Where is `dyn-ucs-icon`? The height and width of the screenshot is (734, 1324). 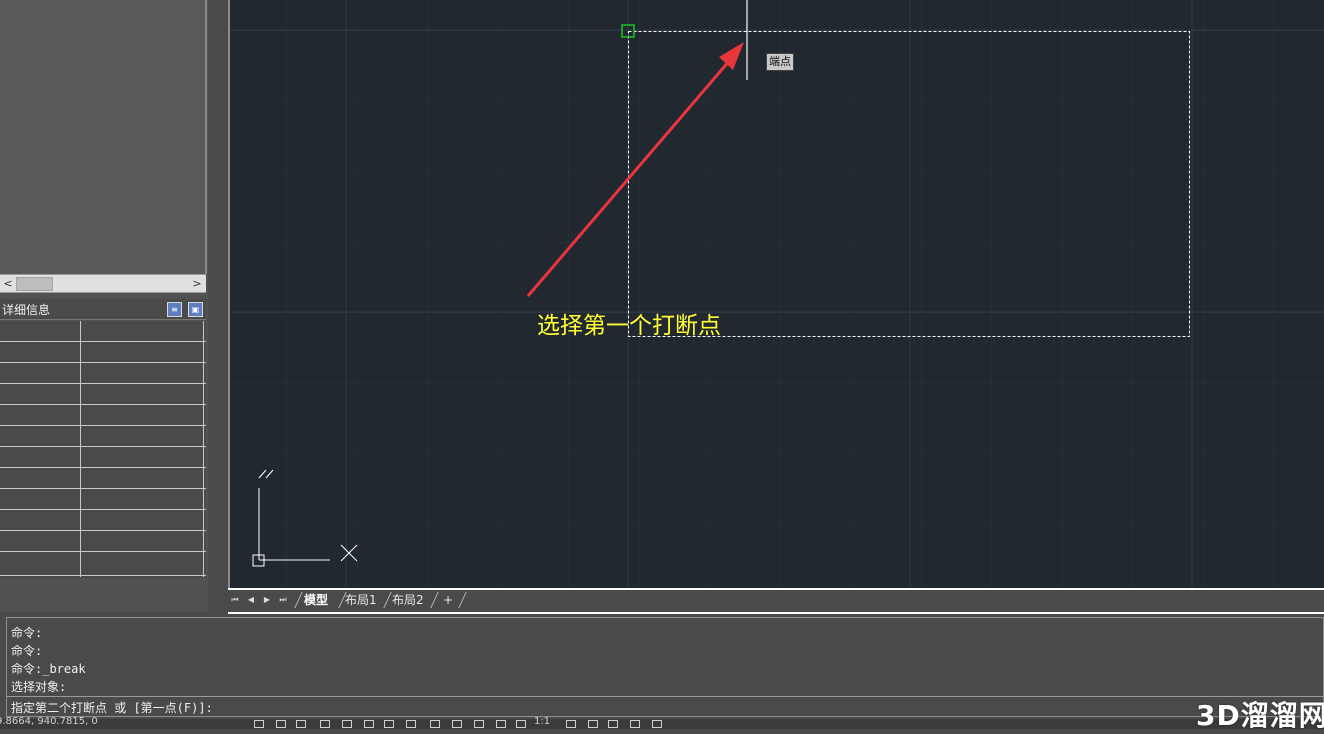
dyn-ucs-icon is located at coordinates (389, 724).